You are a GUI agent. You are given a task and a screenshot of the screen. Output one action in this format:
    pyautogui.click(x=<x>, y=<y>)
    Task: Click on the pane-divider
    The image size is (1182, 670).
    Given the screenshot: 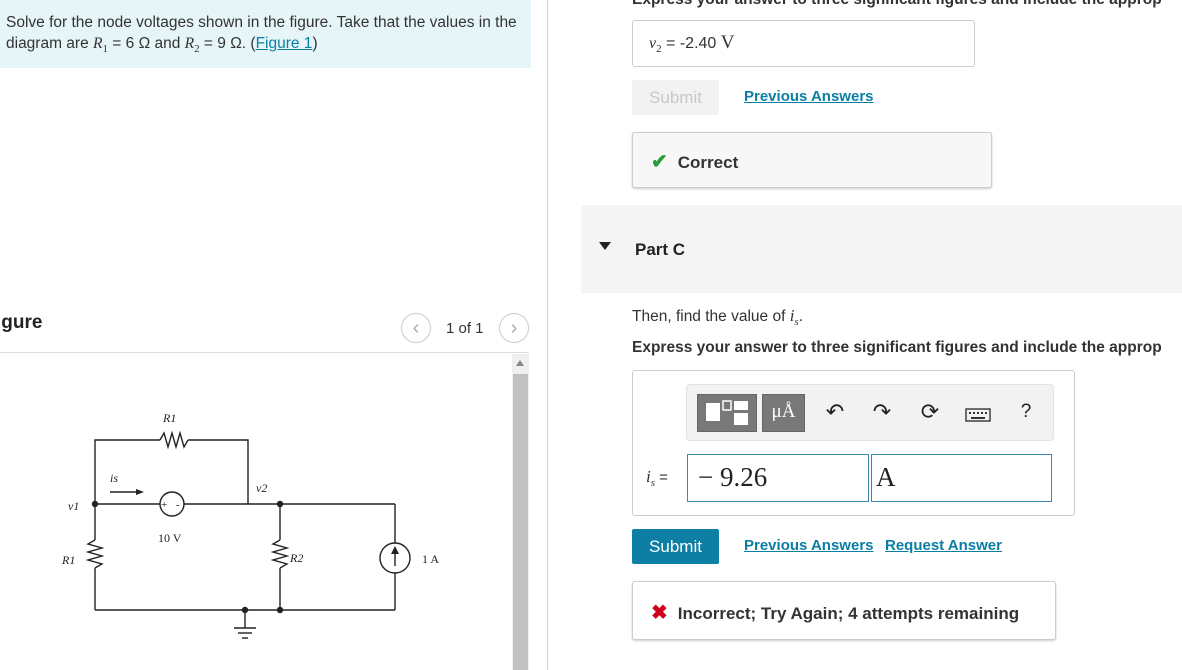 What is the action you would take?
    pyautogui.click(x=547, y=335)
    